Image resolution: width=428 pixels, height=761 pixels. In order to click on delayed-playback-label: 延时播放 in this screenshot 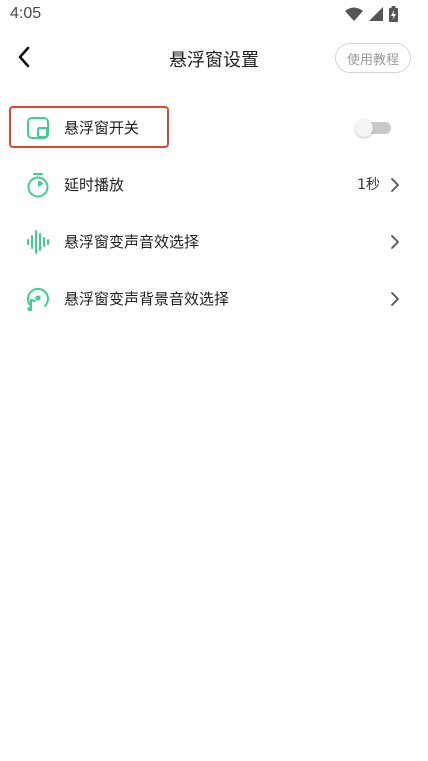, I will do `click(94, 185)`.